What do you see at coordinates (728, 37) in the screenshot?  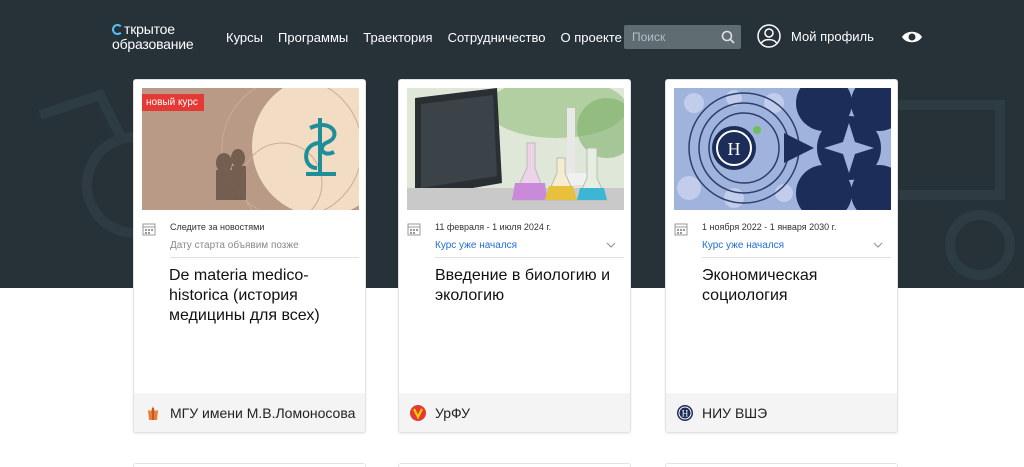 I see `search-icon` at bounding box center [728, 37].